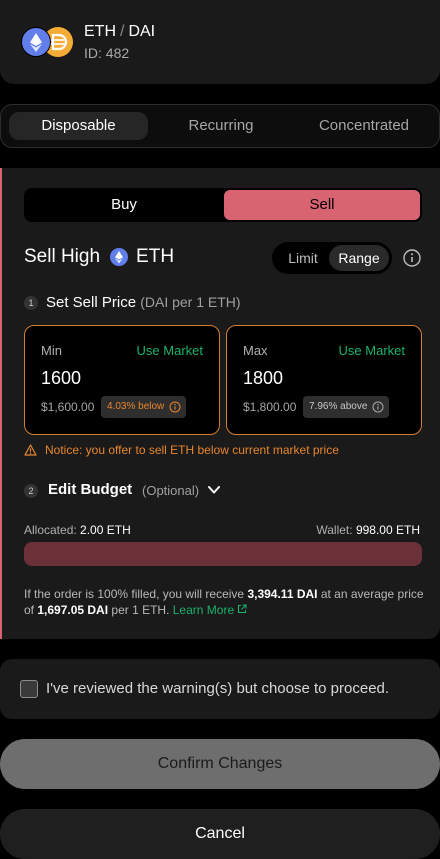 The width and height of the screenshot is (440, 859). Describe the element at coordinates (220, 764) in the screenshot. I see `confirm-changes-button: Confirm Changes` at that location.